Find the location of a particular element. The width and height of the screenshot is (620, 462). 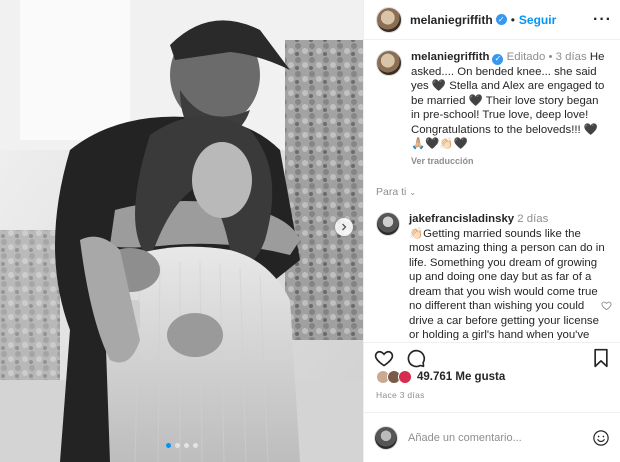

comment-like-icon is located at coordinates (606, 307).